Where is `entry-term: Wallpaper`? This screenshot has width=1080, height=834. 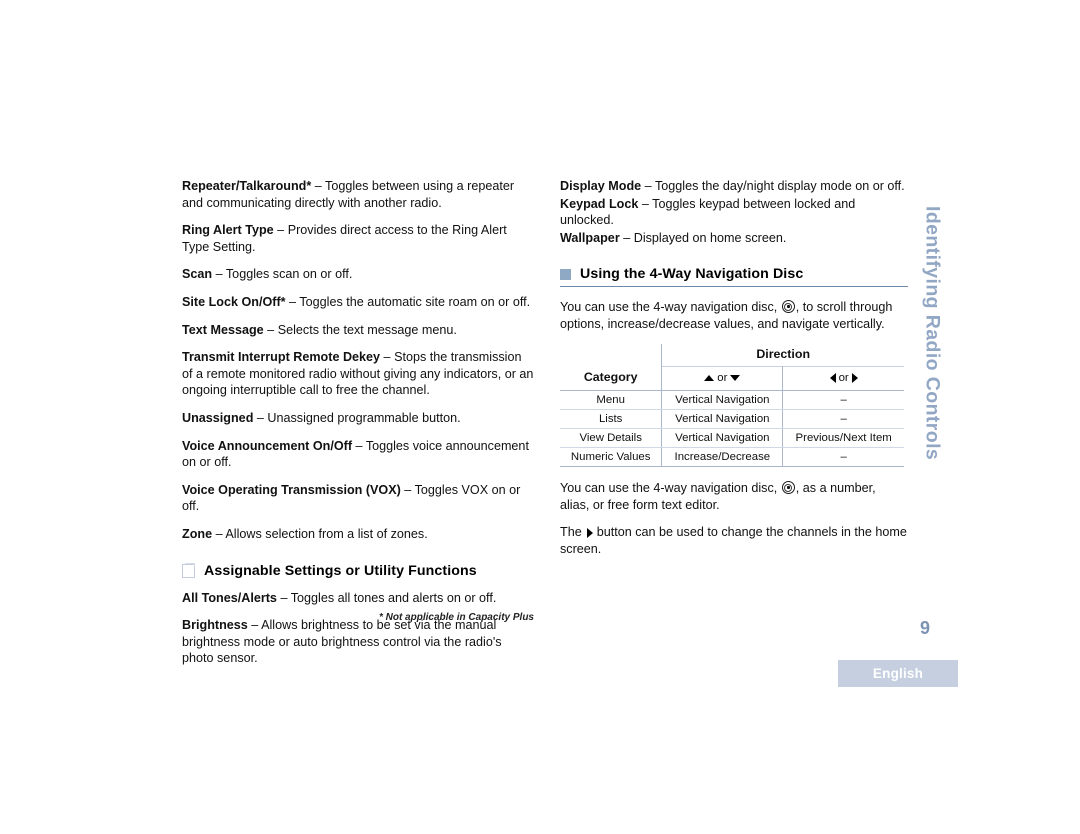 entry-term: Wallpaper is located at coordinates (590, 237).